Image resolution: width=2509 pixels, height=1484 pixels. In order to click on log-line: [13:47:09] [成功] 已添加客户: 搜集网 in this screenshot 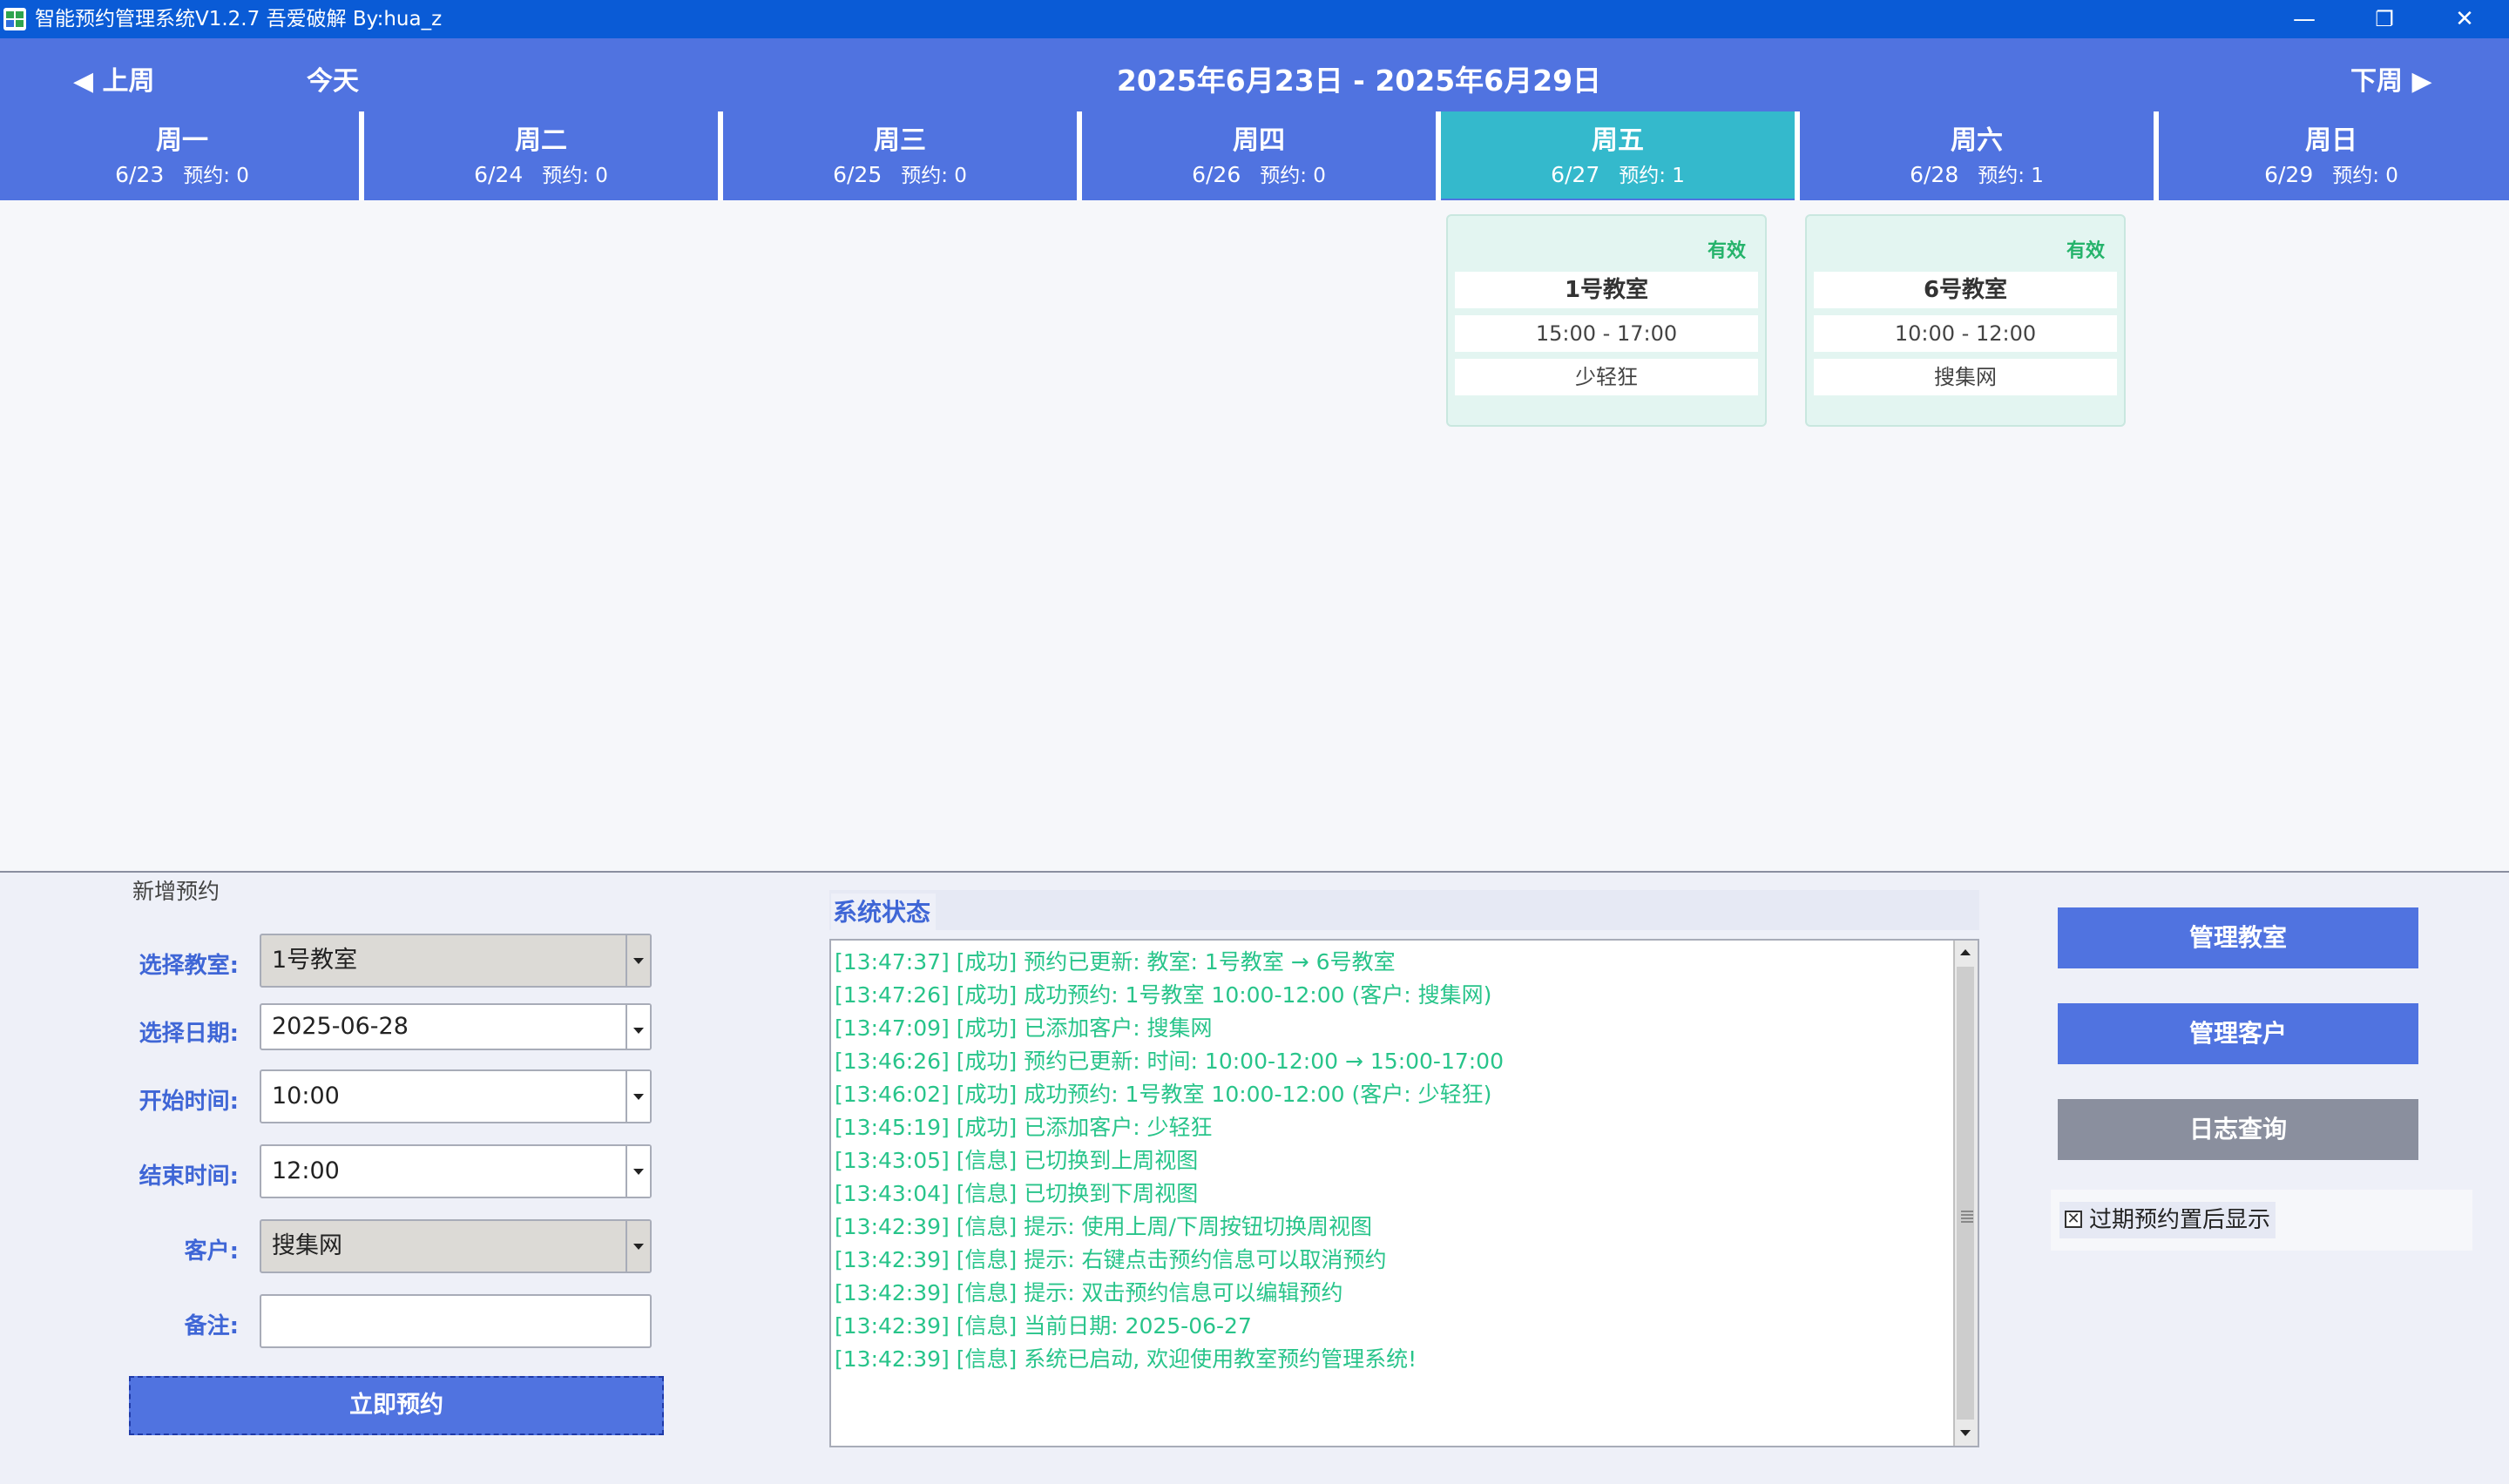, I will do `click(1024, 1028)`.